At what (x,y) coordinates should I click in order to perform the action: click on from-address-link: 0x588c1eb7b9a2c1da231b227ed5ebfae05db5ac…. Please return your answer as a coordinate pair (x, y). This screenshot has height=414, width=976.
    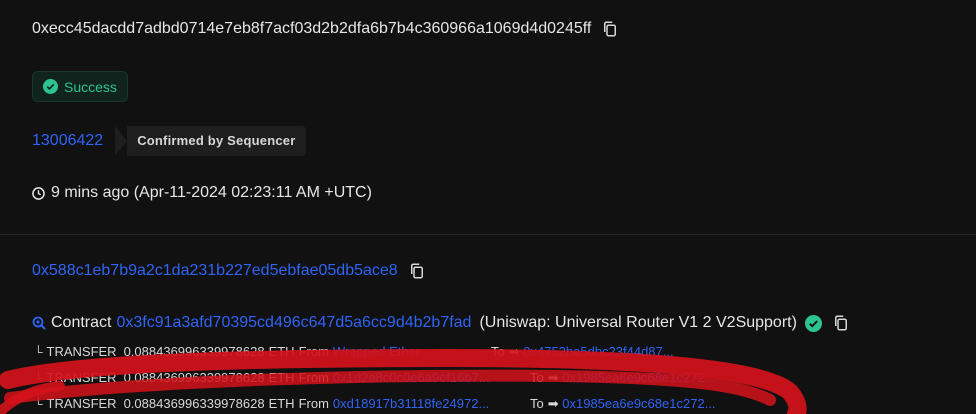
    Looking at the image, I should click on (215, 271).